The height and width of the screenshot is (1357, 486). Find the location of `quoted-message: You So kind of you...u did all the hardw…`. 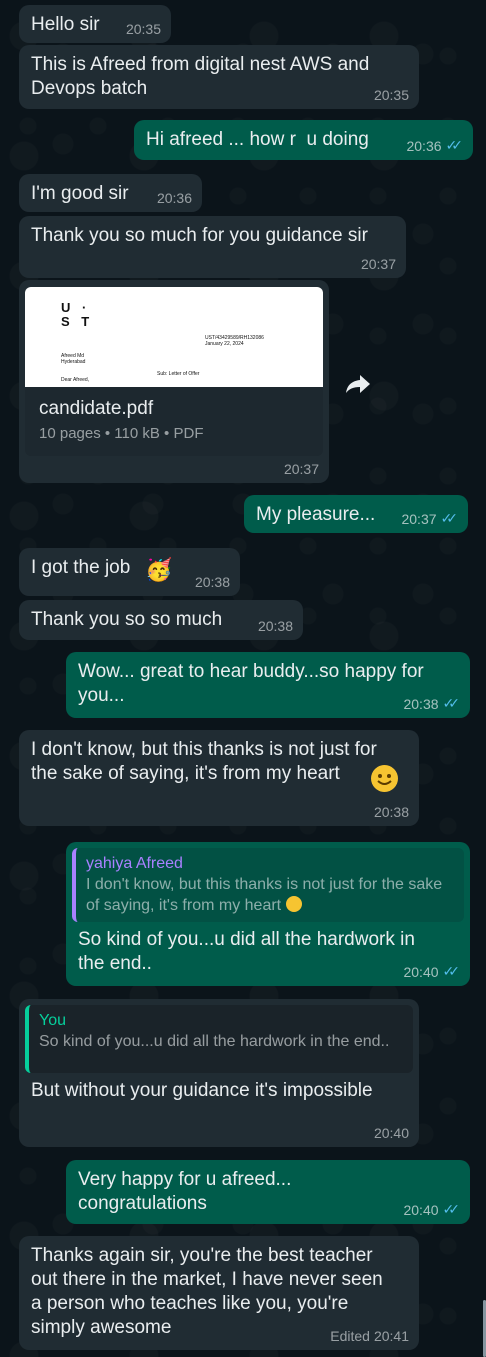

quoted-message: You So kind of you...u did all the hardw… is located at coordinates (219, 1039).